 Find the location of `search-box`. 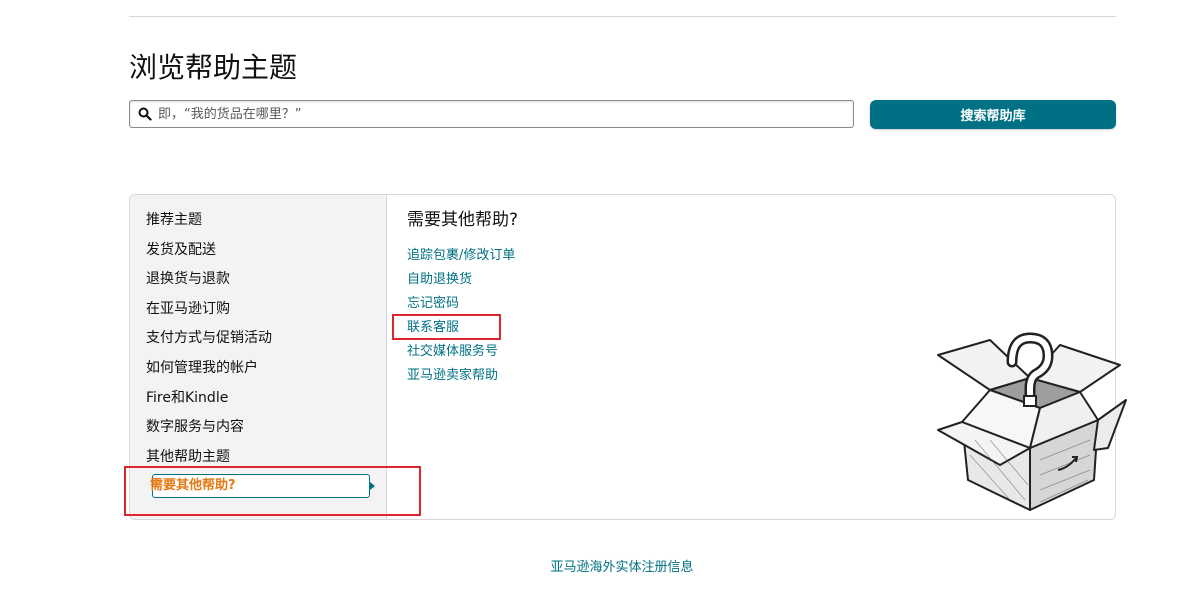

search-box is located at coordinates (491, 114).